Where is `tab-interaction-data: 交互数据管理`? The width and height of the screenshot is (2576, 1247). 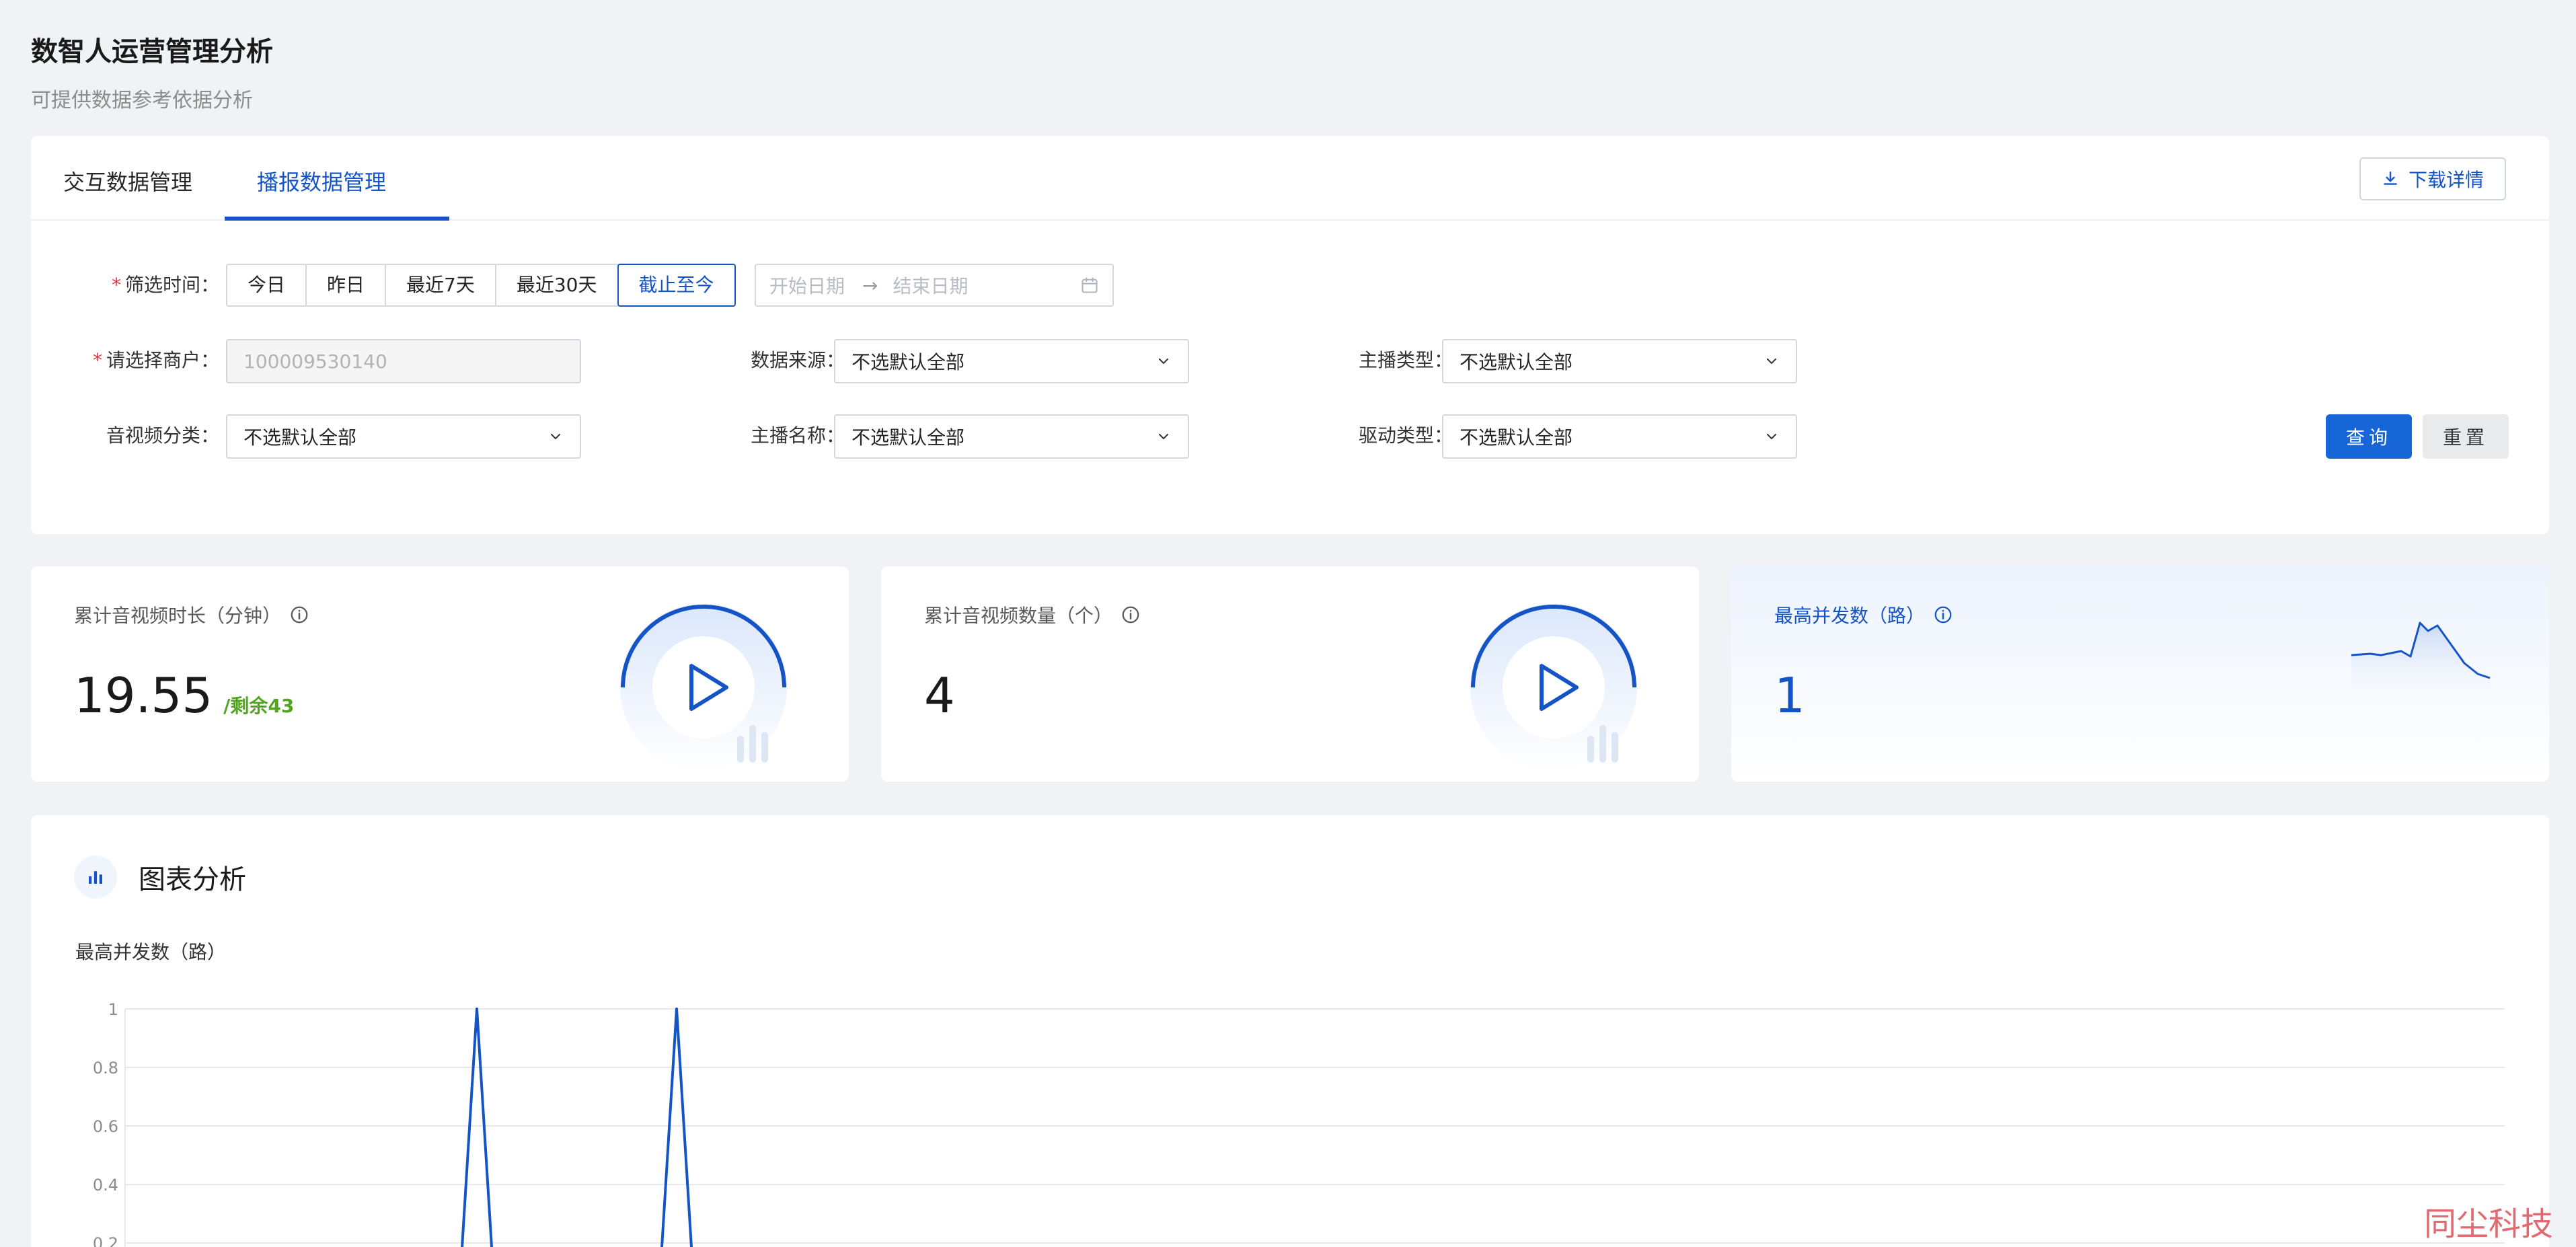 tab-interaction-data: 交互数据管理 is located at coordinates (127, 180).